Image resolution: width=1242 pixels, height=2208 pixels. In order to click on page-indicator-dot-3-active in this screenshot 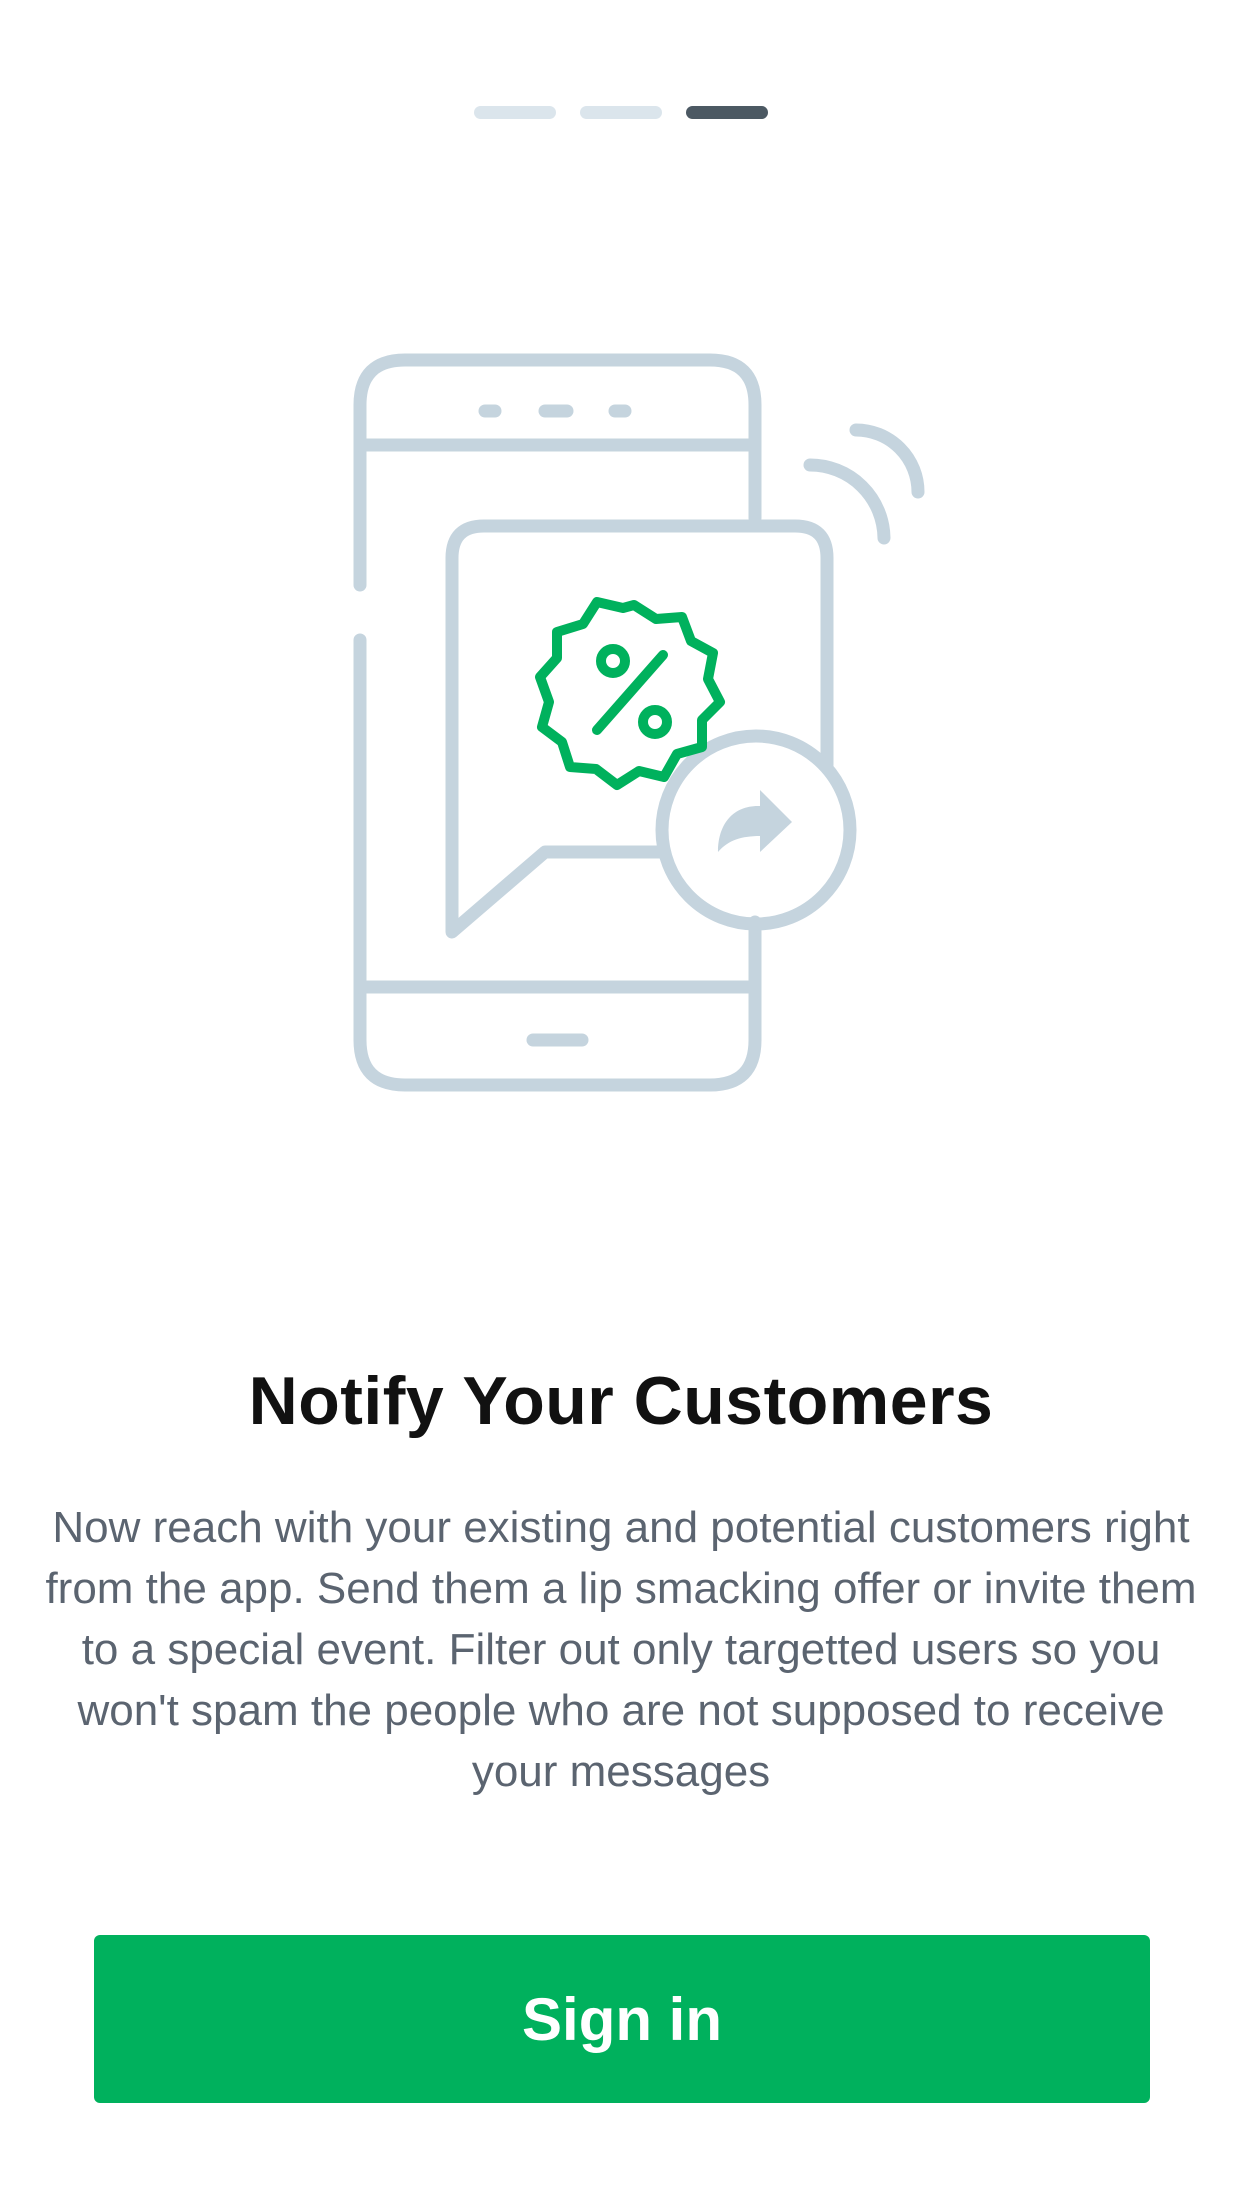, I will do `click(727, 112)`.